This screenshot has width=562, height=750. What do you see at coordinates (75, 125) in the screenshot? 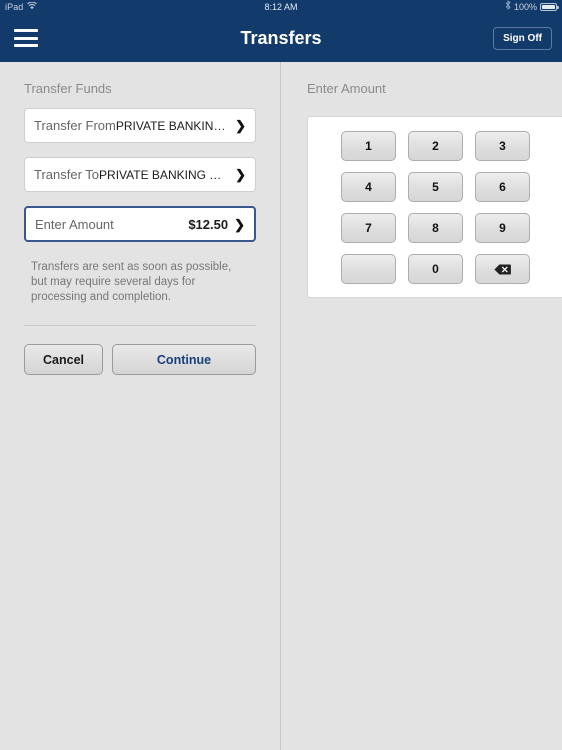
I see `transfer-from-label: Transfer From` at bounding box center [75, 125].